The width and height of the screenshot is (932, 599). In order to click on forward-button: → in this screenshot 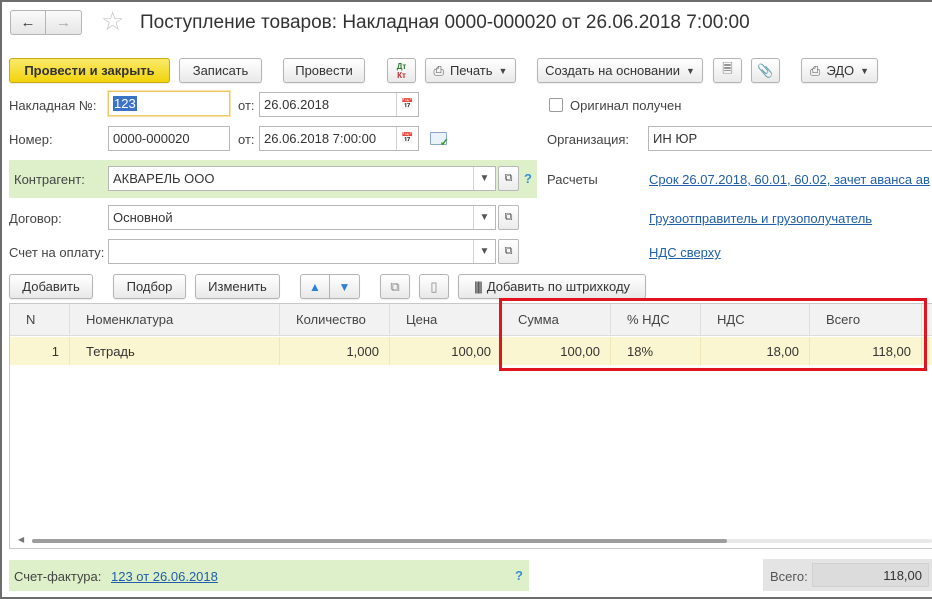, I will do `click(64, 22)`.